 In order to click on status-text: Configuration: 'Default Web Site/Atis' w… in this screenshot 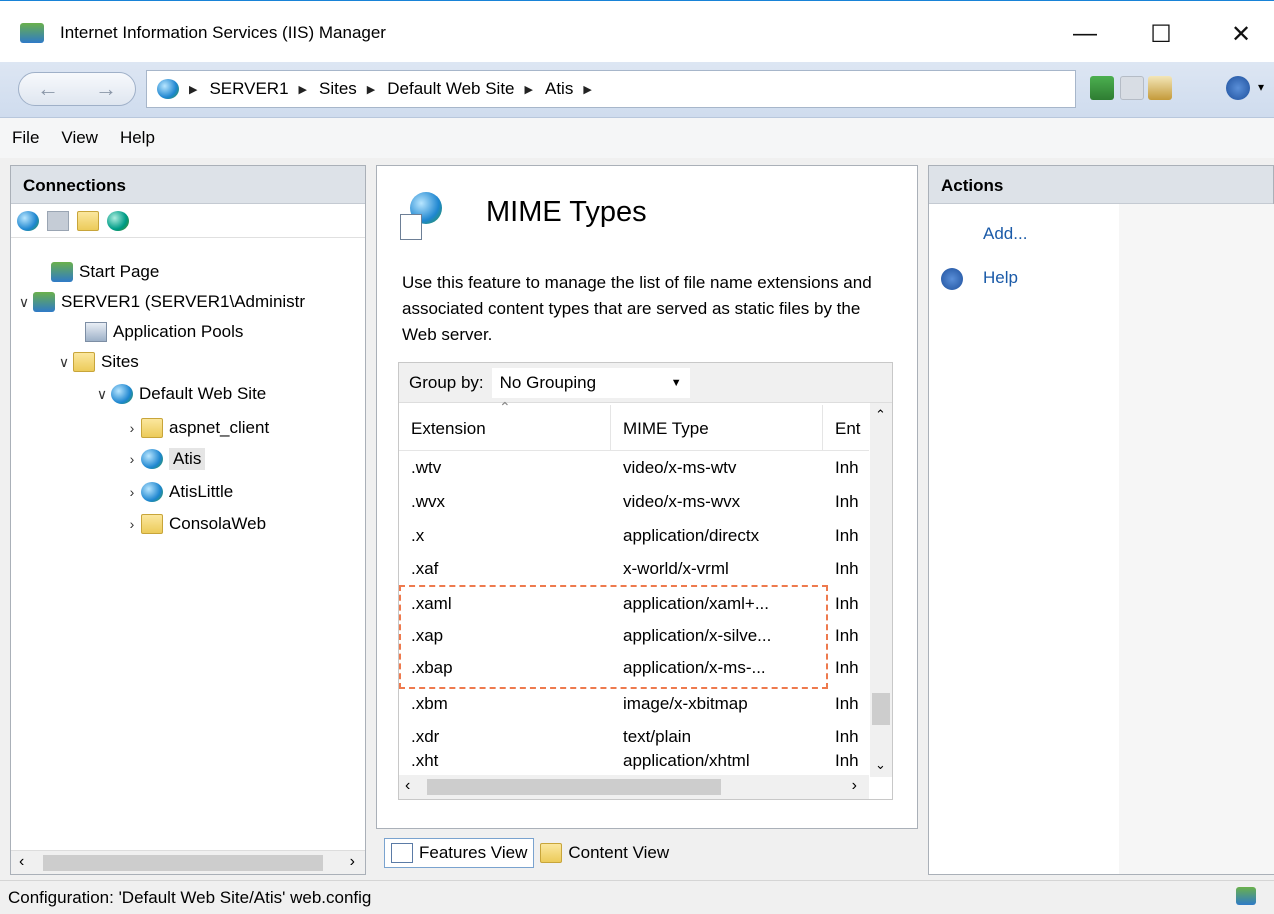, I will do `click(190, 897)`.